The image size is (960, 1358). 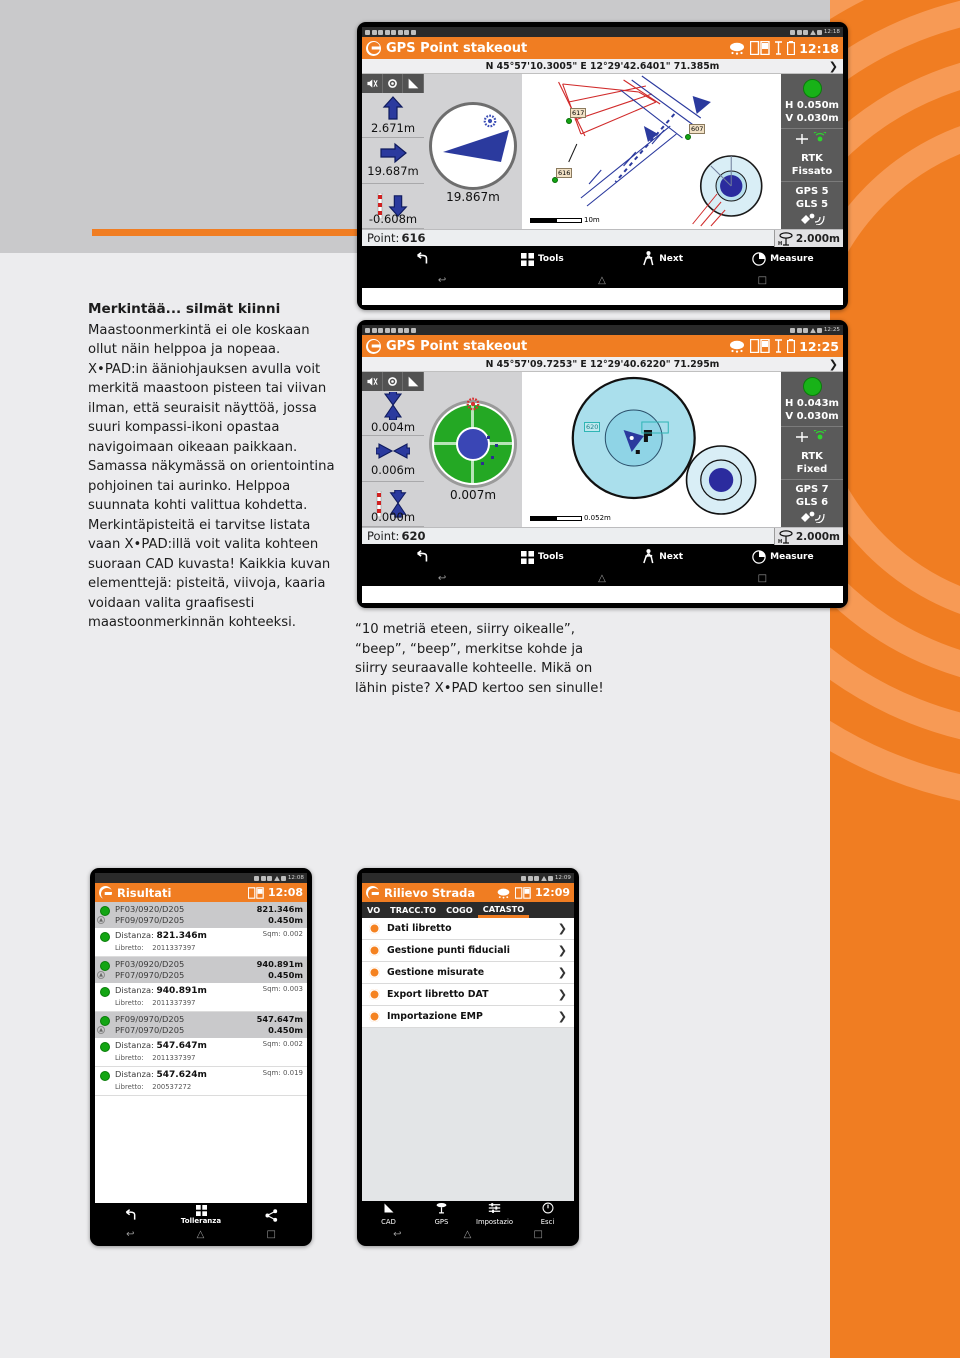 I want to click on menu-item-gestione-punti-fiduciali: Gestione punti fiduciali ❯, so click(x=468, y=951).